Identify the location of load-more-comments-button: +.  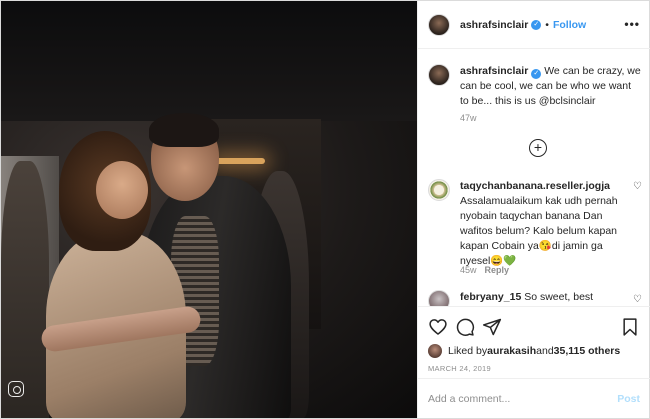
(538, 148).